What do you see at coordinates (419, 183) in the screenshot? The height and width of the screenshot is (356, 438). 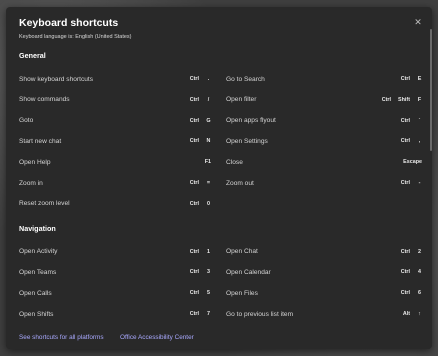 I see `key-label: -` at bounding box center [419, 183].